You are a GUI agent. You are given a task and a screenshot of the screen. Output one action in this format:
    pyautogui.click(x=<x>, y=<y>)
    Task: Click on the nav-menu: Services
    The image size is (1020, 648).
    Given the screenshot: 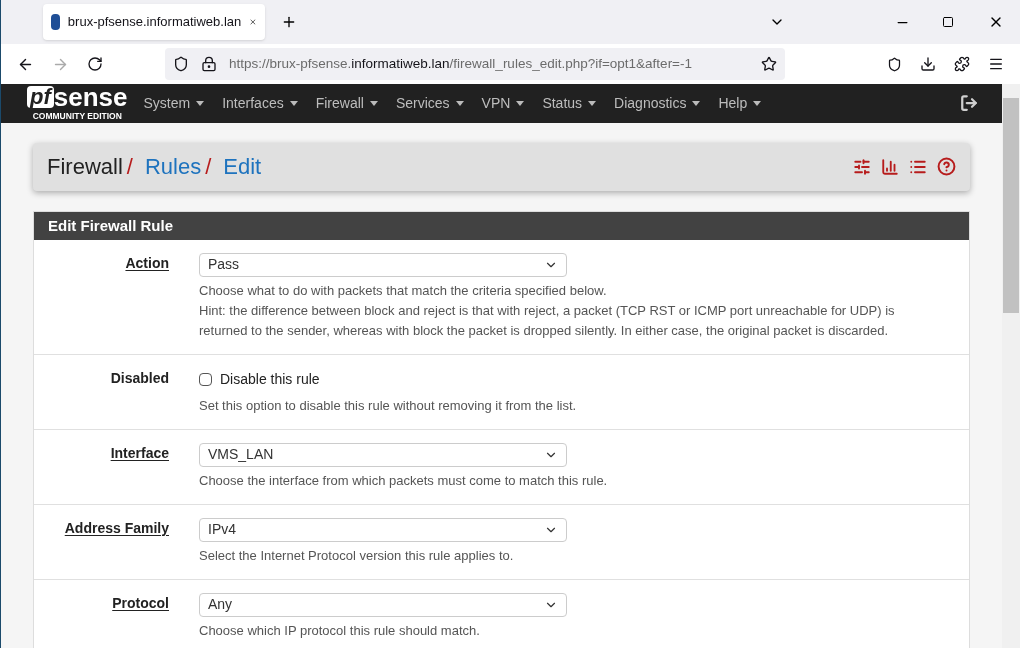 What is the action you would take?
    pyautogui.click(x=429, y=103)
    